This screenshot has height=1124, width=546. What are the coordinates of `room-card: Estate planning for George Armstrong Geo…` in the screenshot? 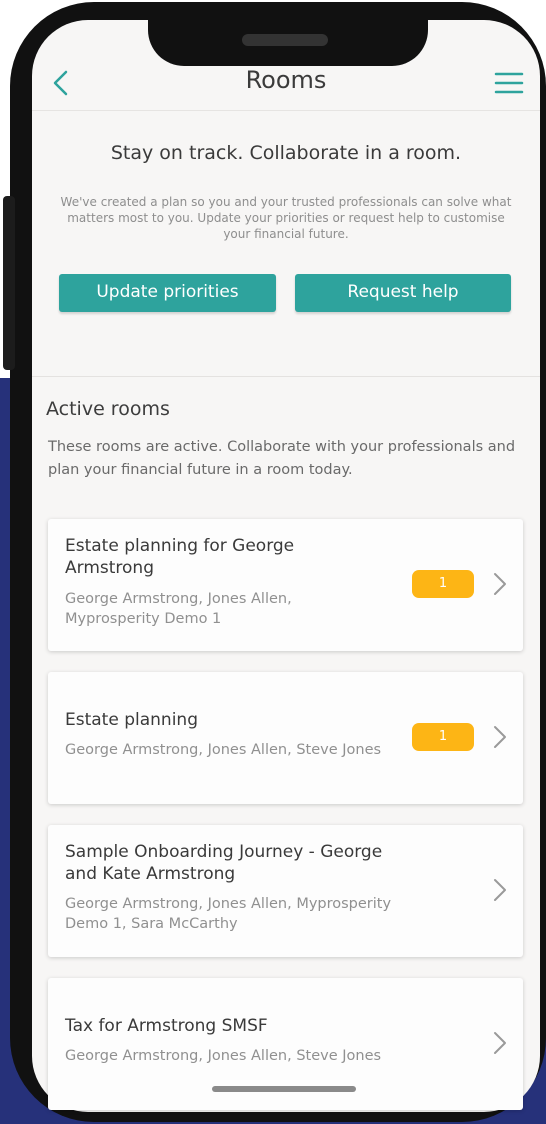 It's located at (285, 585).